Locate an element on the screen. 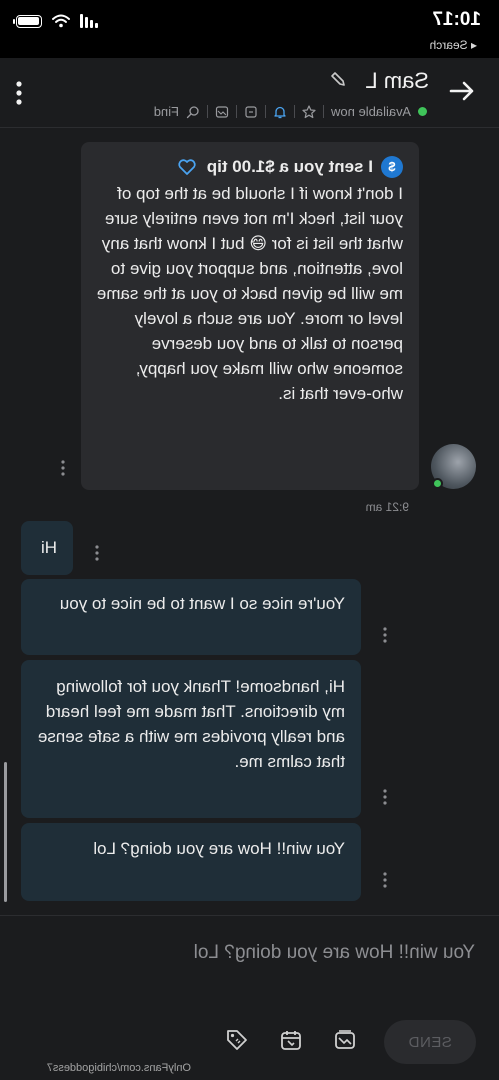 This screenshot has height=1080, width=499. tip-title: I sent you a $1.00 tip is located at coordinates (289, 166).